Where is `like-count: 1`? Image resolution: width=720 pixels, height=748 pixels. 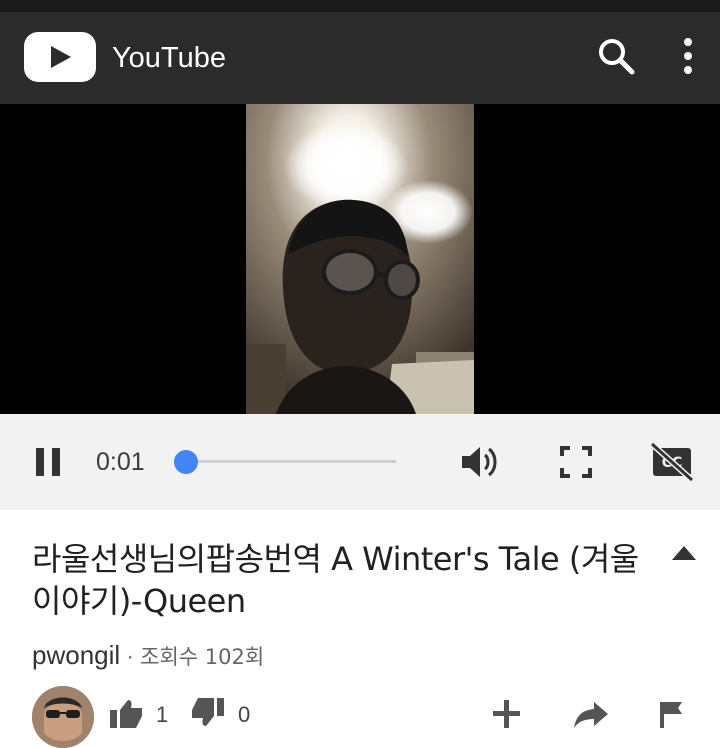
like-count: 1 is located at coordinates (162, 714).